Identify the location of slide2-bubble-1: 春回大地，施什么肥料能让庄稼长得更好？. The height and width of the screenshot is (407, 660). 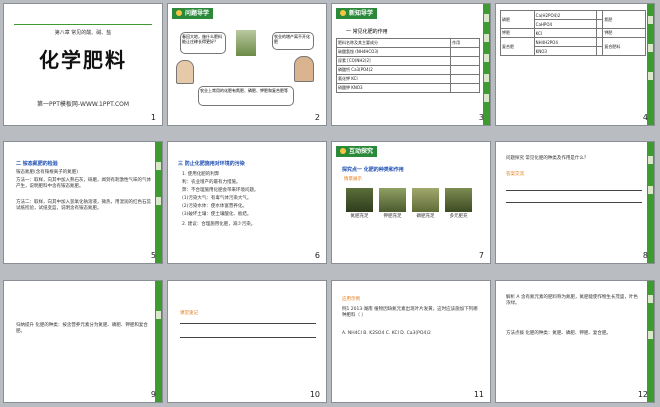
(203, 43).